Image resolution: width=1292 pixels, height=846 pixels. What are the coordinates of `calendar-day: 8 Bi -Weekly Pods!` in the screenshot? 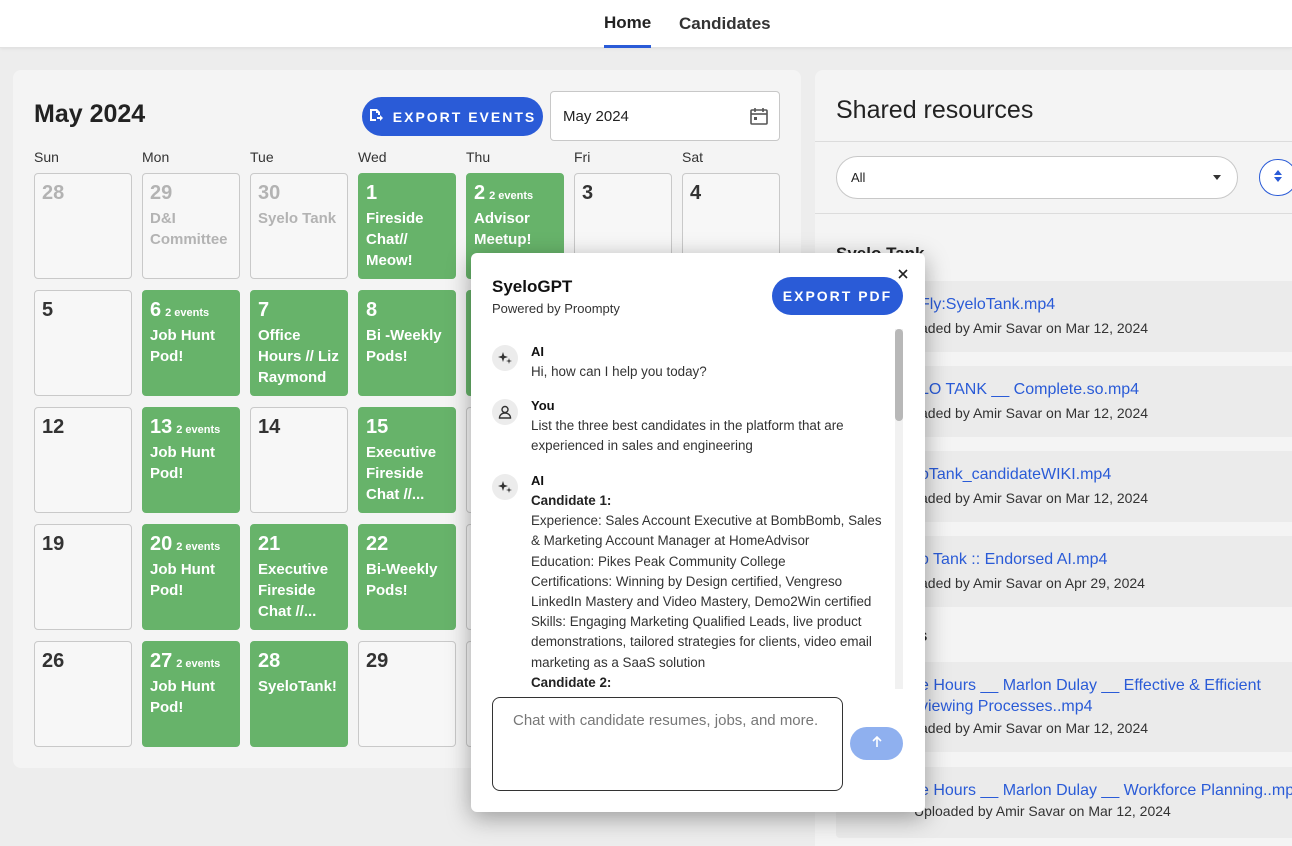 It's located at (407, 343).